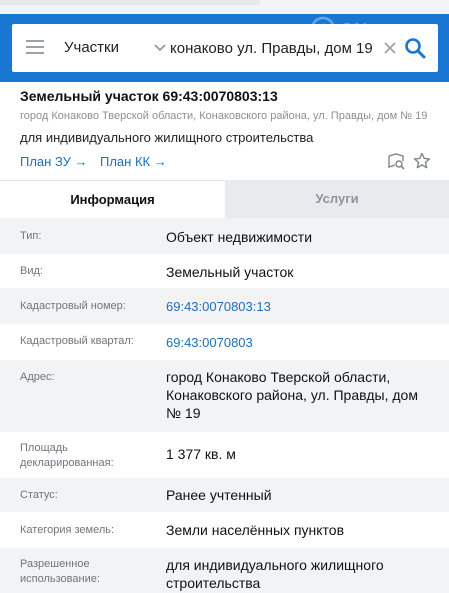 Image resolution: width=449 pixels, height=593 pixels. I want to click on search-icon, so click(415, 48).